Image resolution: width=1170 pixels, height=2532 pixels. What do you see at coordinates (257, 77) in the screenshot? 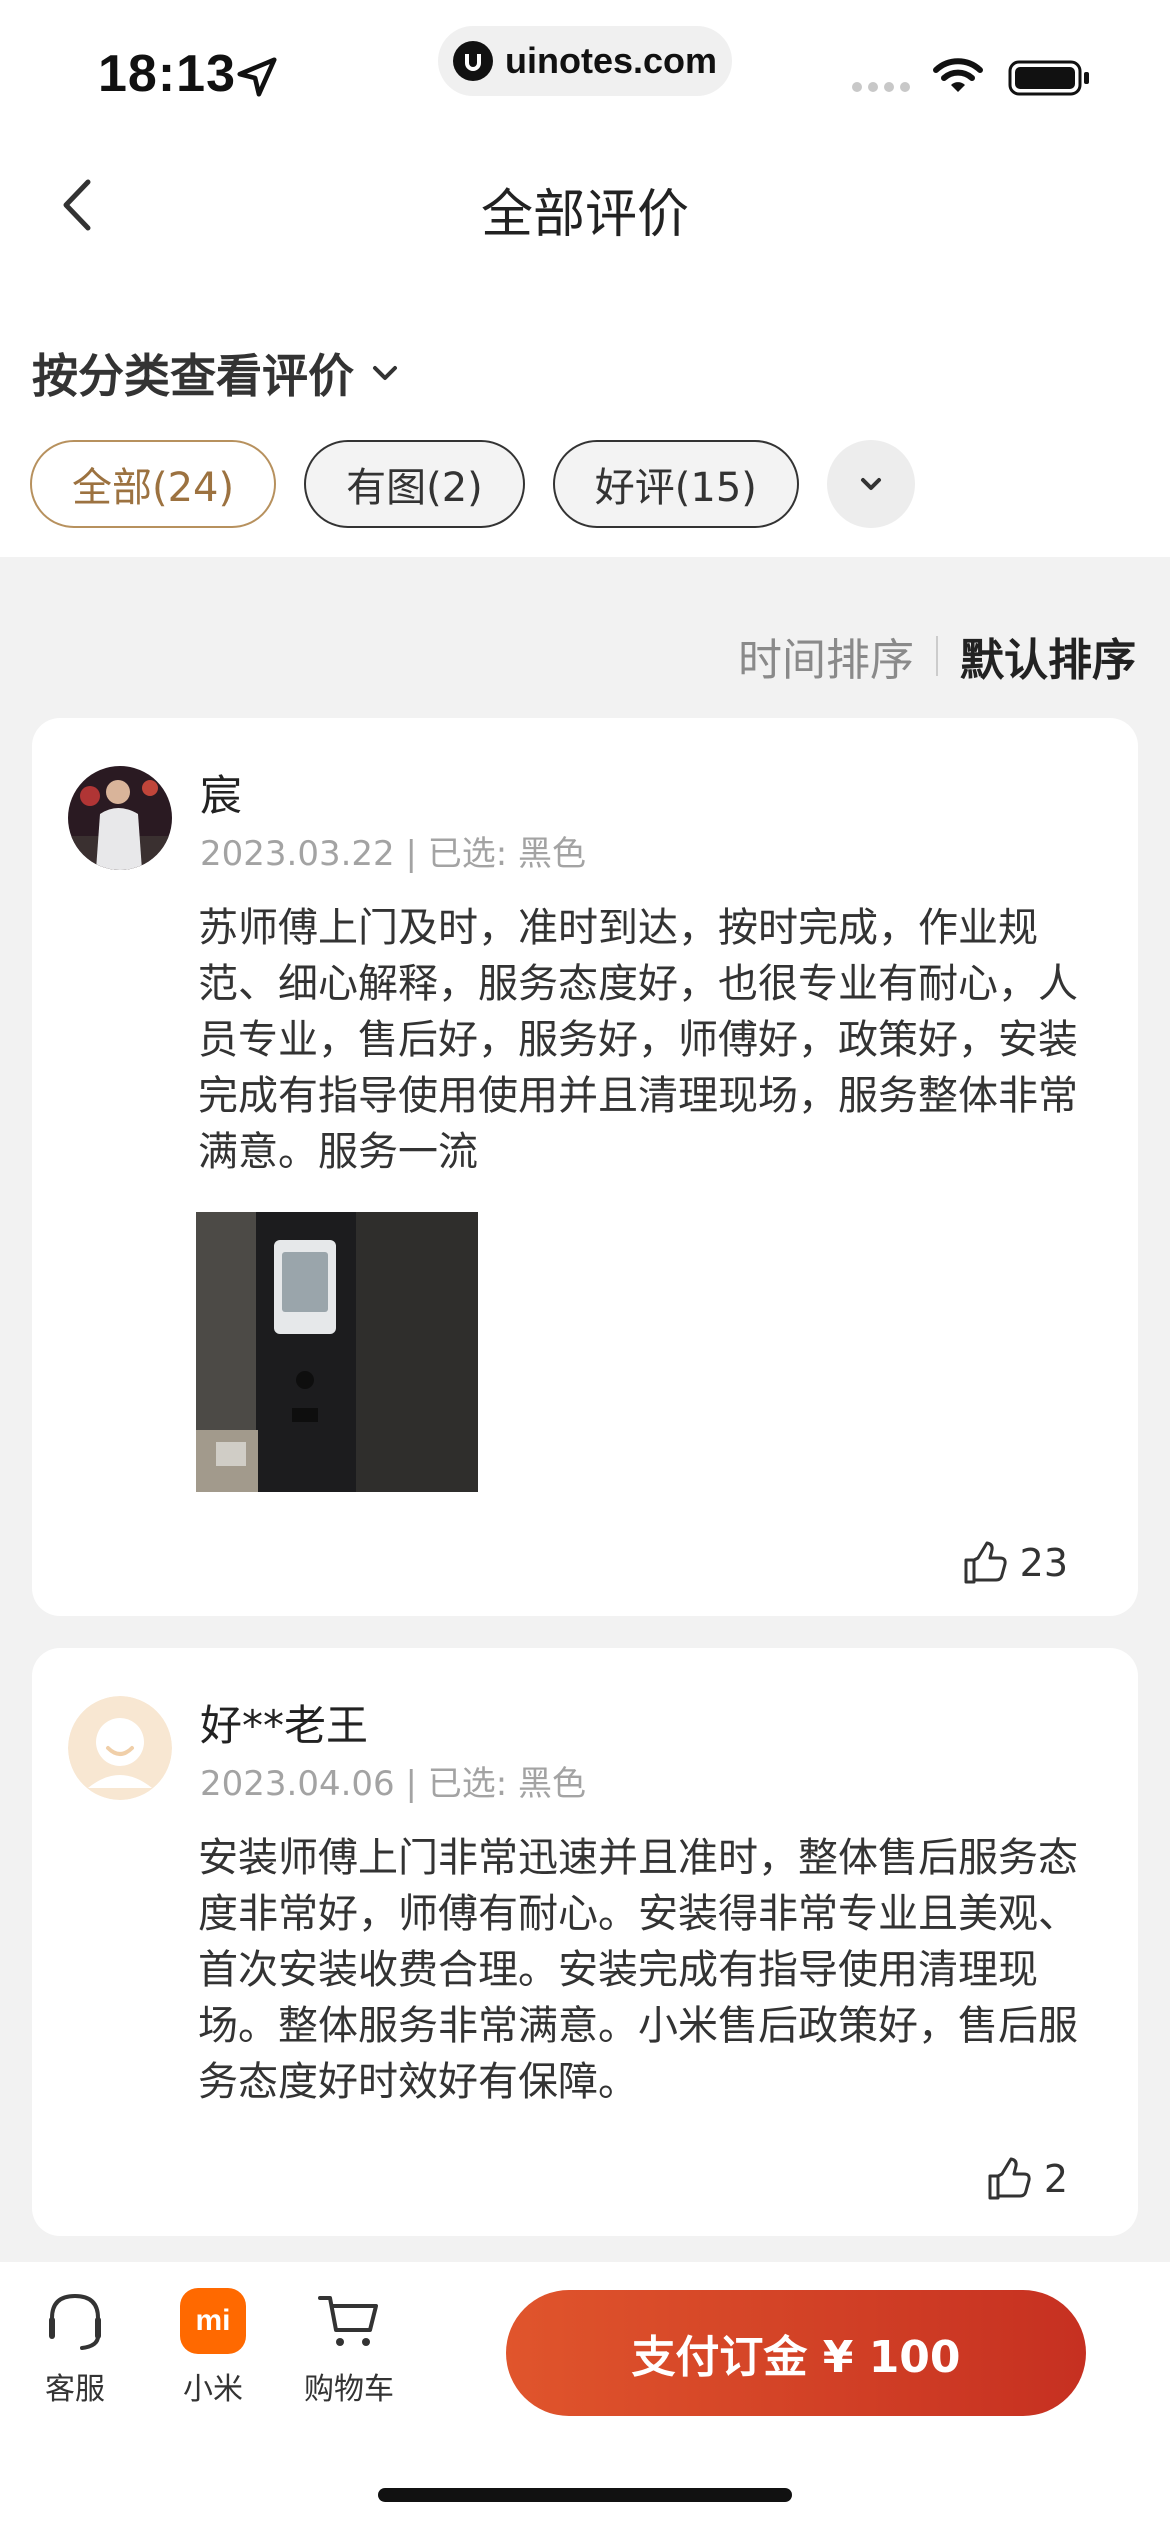
I see `location-arrow-icon` at bounding box center [257, 77].